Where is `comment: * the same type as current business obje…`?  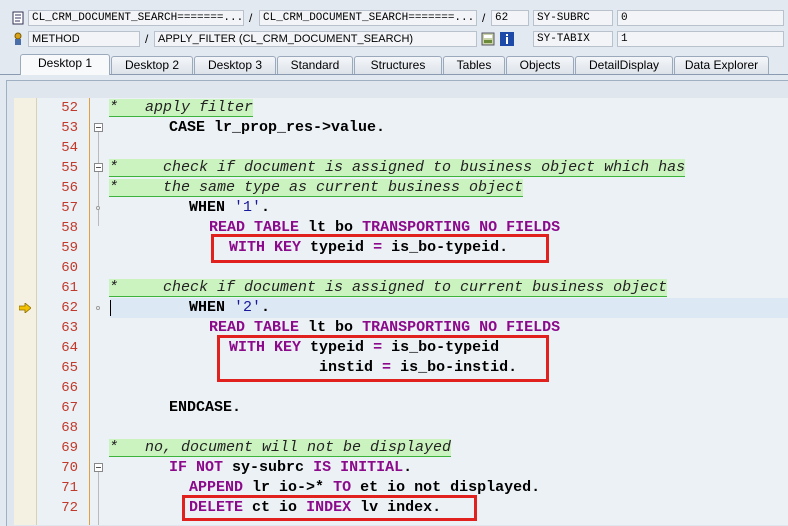
comment: * the same type as current business obje… is located at coordinates (316, 188).